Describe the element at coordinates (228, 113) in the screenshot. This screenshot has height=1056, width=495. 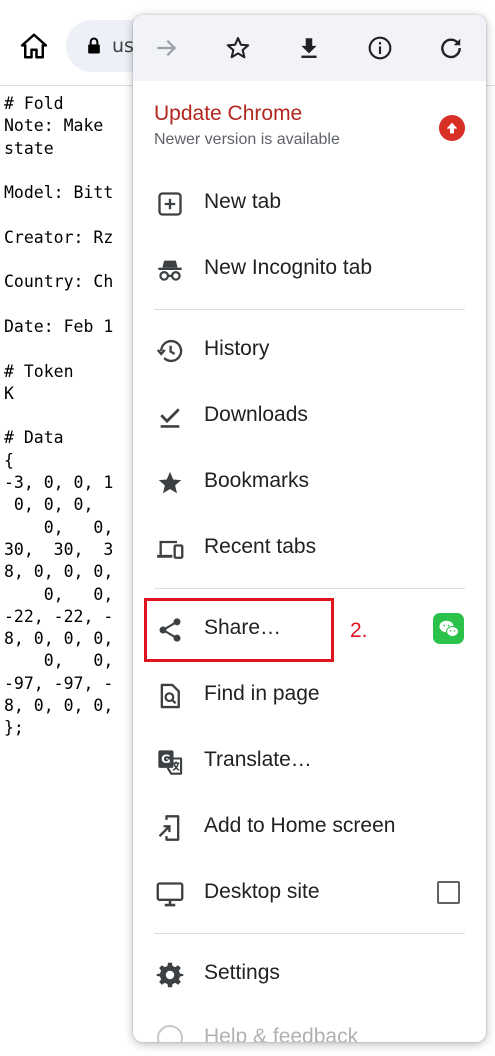
I see `update-chrome-title: Update Chrome` at that location.